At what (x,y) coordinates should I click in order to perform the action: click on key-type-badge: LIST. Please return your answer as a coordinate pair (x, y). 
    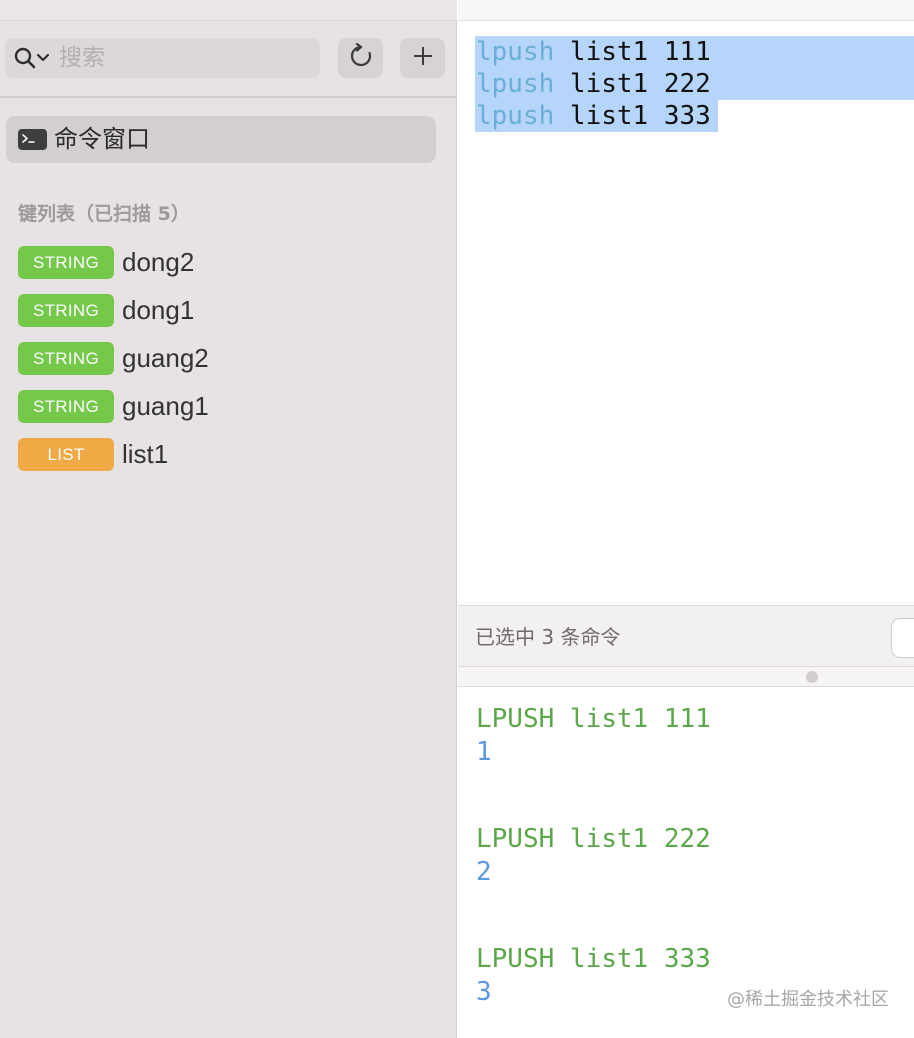
    Looking at the image, I should click on (66, 454).